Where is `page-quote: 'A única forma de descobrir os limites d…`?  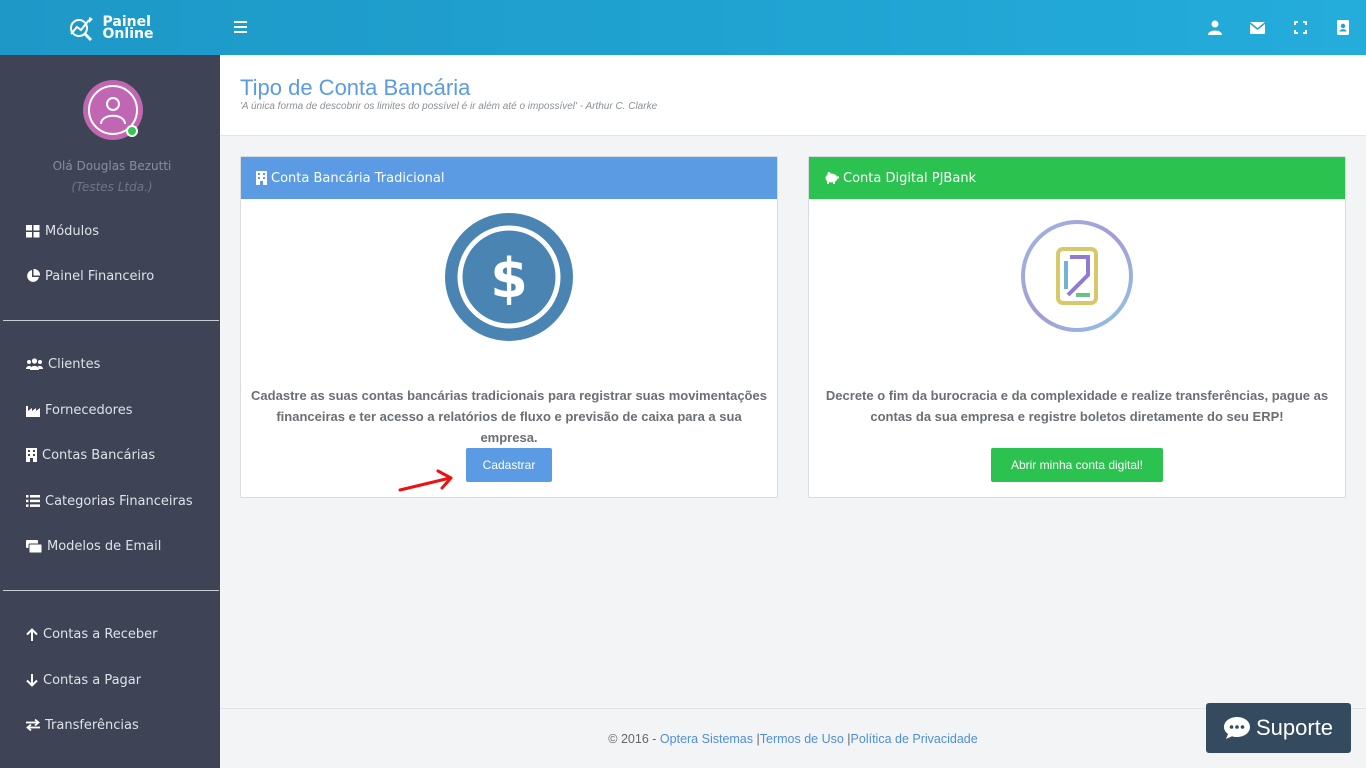
page-quote: 'A única forma de descobrir os limites d… is located at coordinates (449, 106).